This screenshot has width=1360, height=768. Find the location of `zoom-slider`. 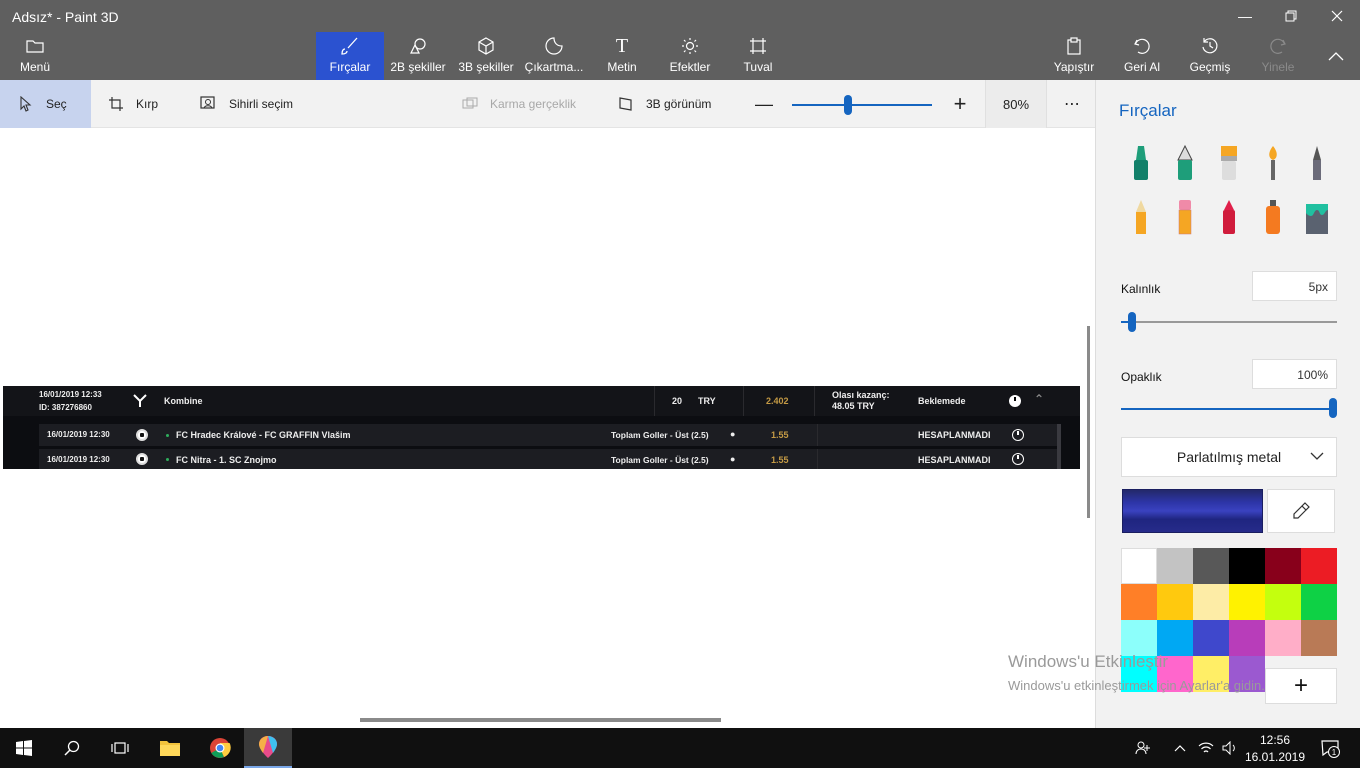

zoom-slider is located at coordinates (862, 105).